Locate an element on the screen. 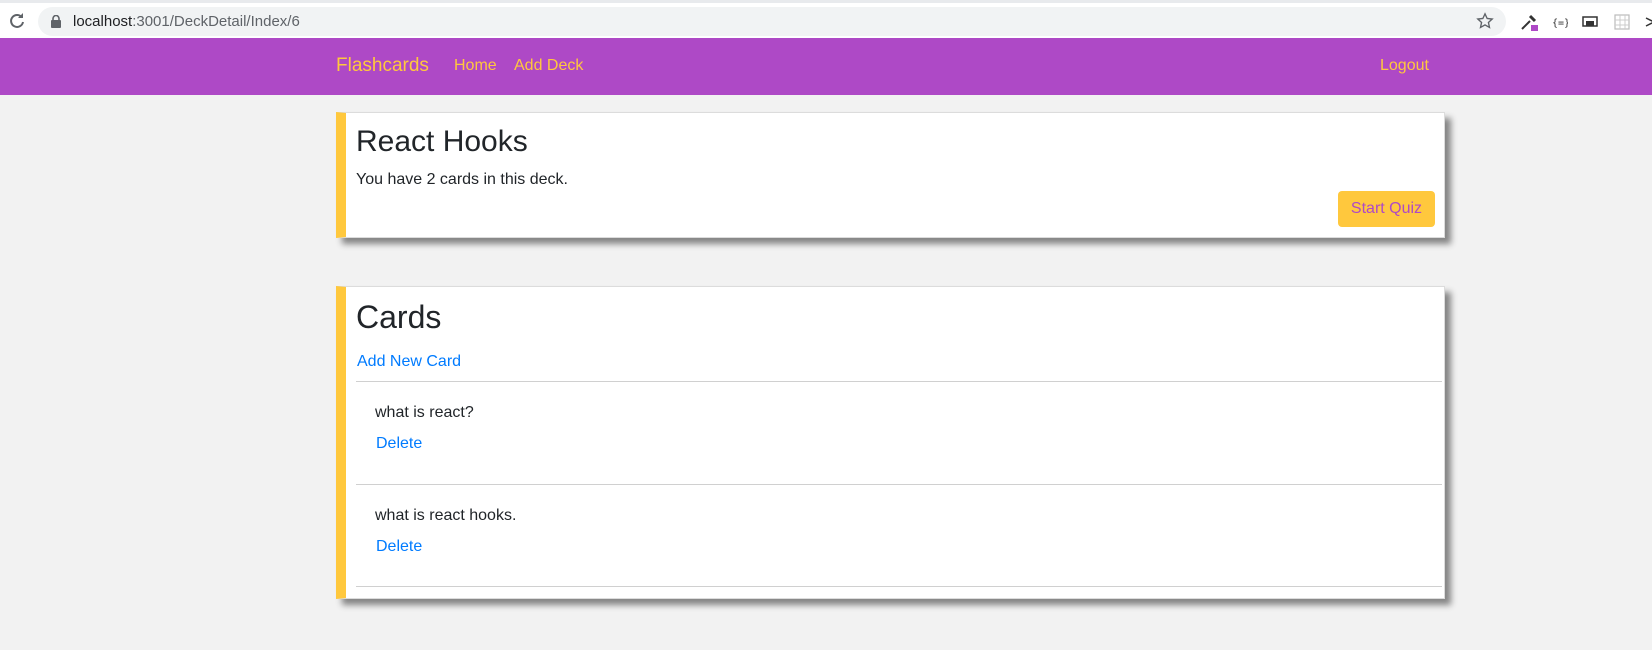 This screenshot has height=650, width=1652. browser-toolbar: localhost:3001/DeckDetail/Index/6 {=} is located at coordinates (826, 19).